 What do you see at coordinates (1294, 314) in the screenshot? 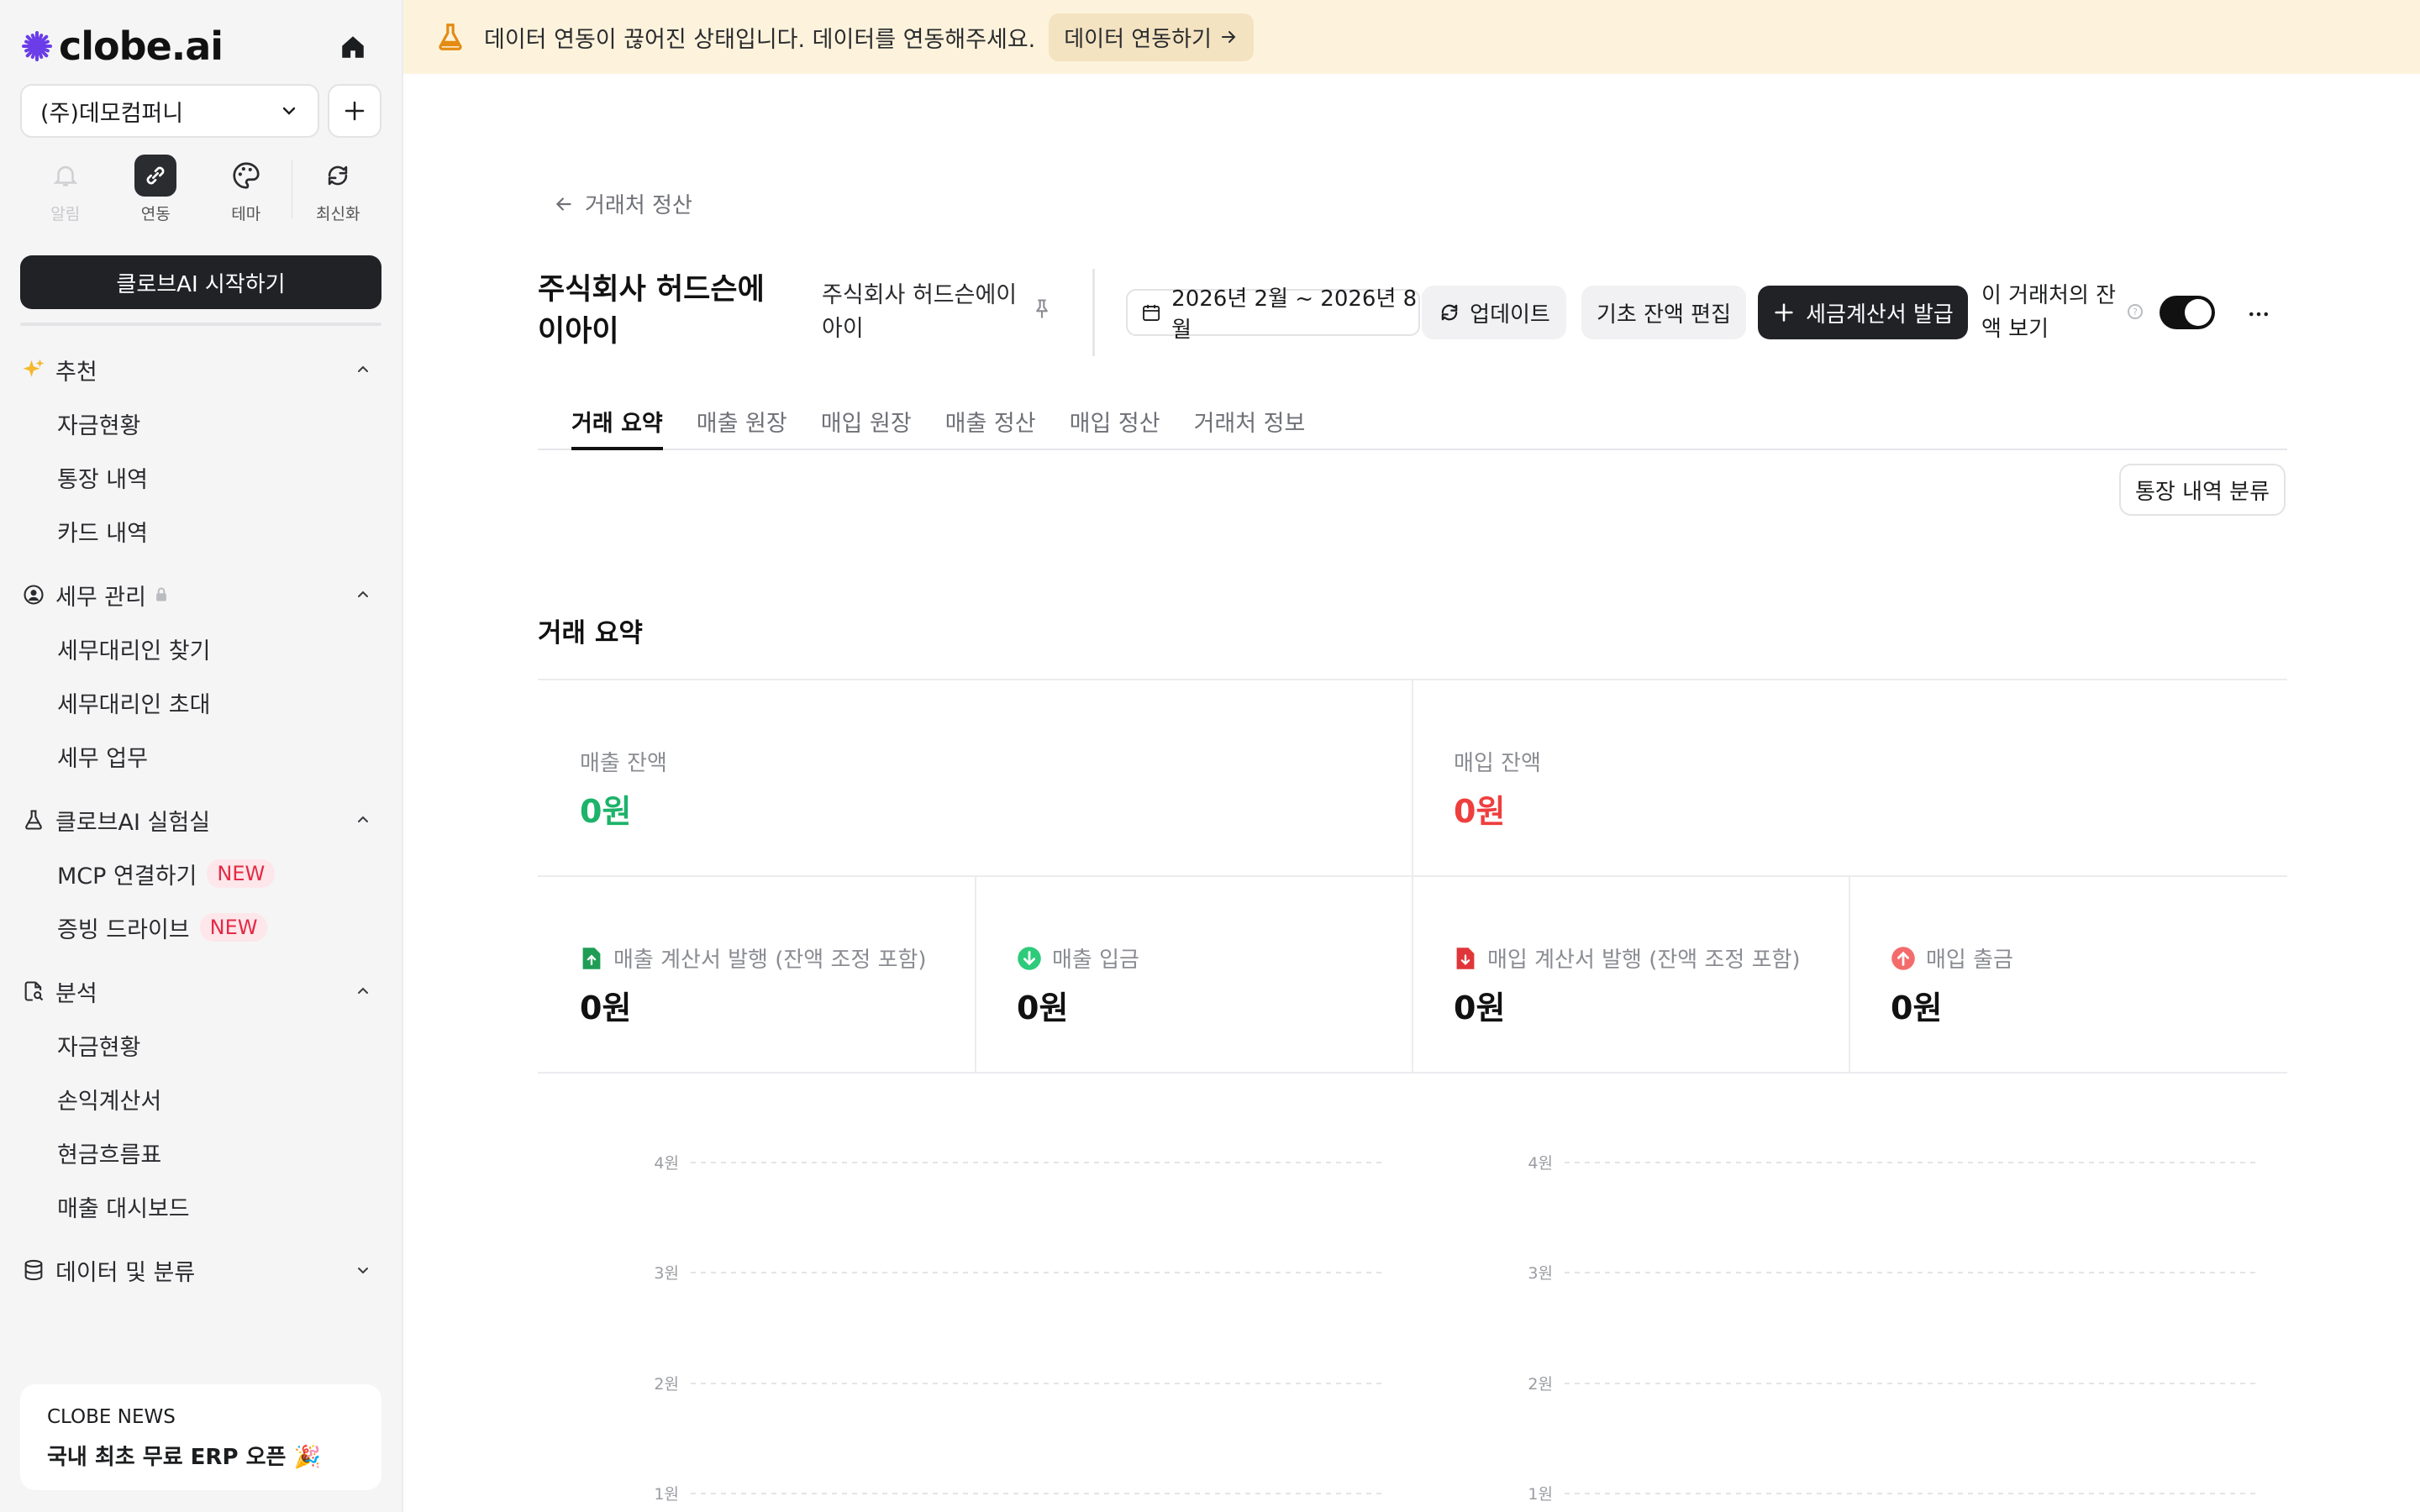
I see `date-range-value: 2026년 2월 ~ 2026년 8월` at bounding box center [1294, 314].